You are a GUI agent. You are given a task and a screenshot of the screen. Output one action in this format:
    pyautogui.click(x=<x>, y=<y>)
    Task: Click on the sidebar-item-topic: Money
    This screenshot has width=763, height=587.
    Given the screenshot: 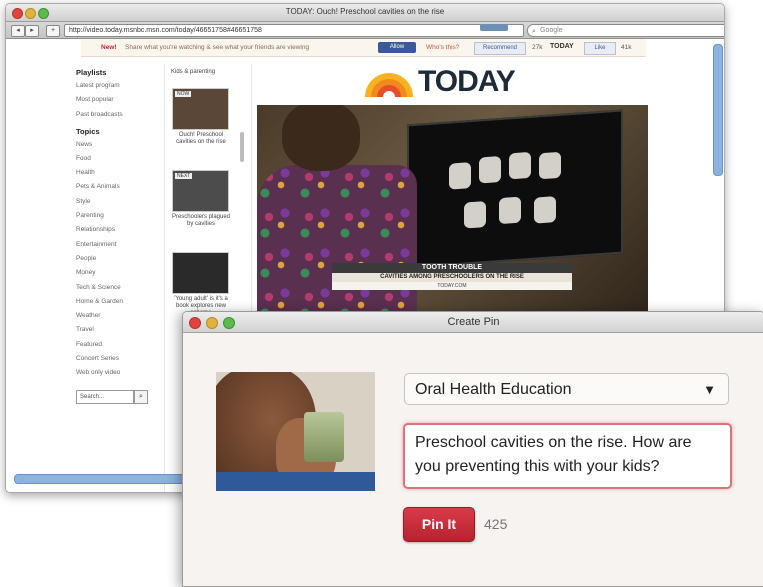 What is the action you would take?
    pyautogui.click(x=117, y=272)
    